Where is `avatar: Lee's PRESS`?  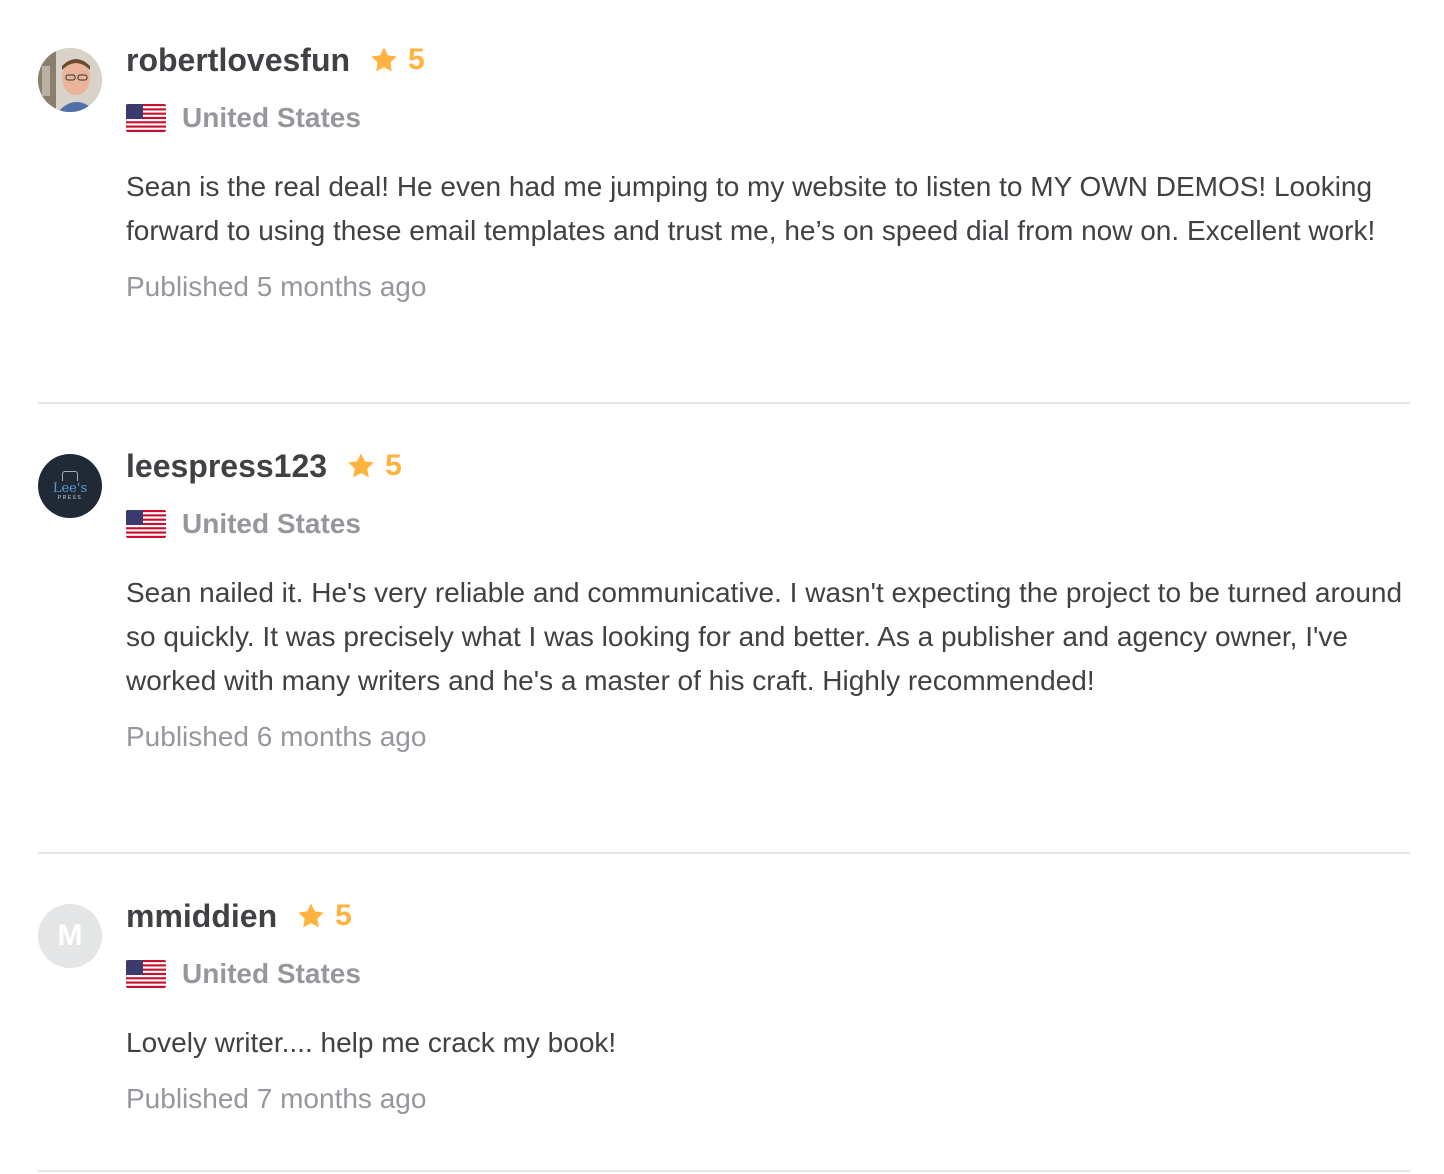
avatar: Lee's PRESS is located at coordinates (70, 486).